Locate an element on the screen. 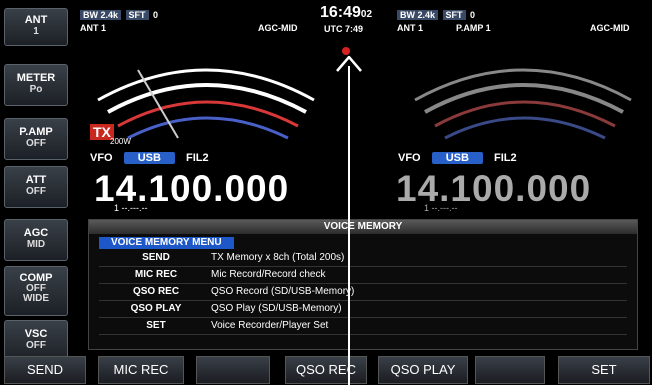 The image size is (652, 385). right-mode-badge: USB is located at coordinates (457, 158).